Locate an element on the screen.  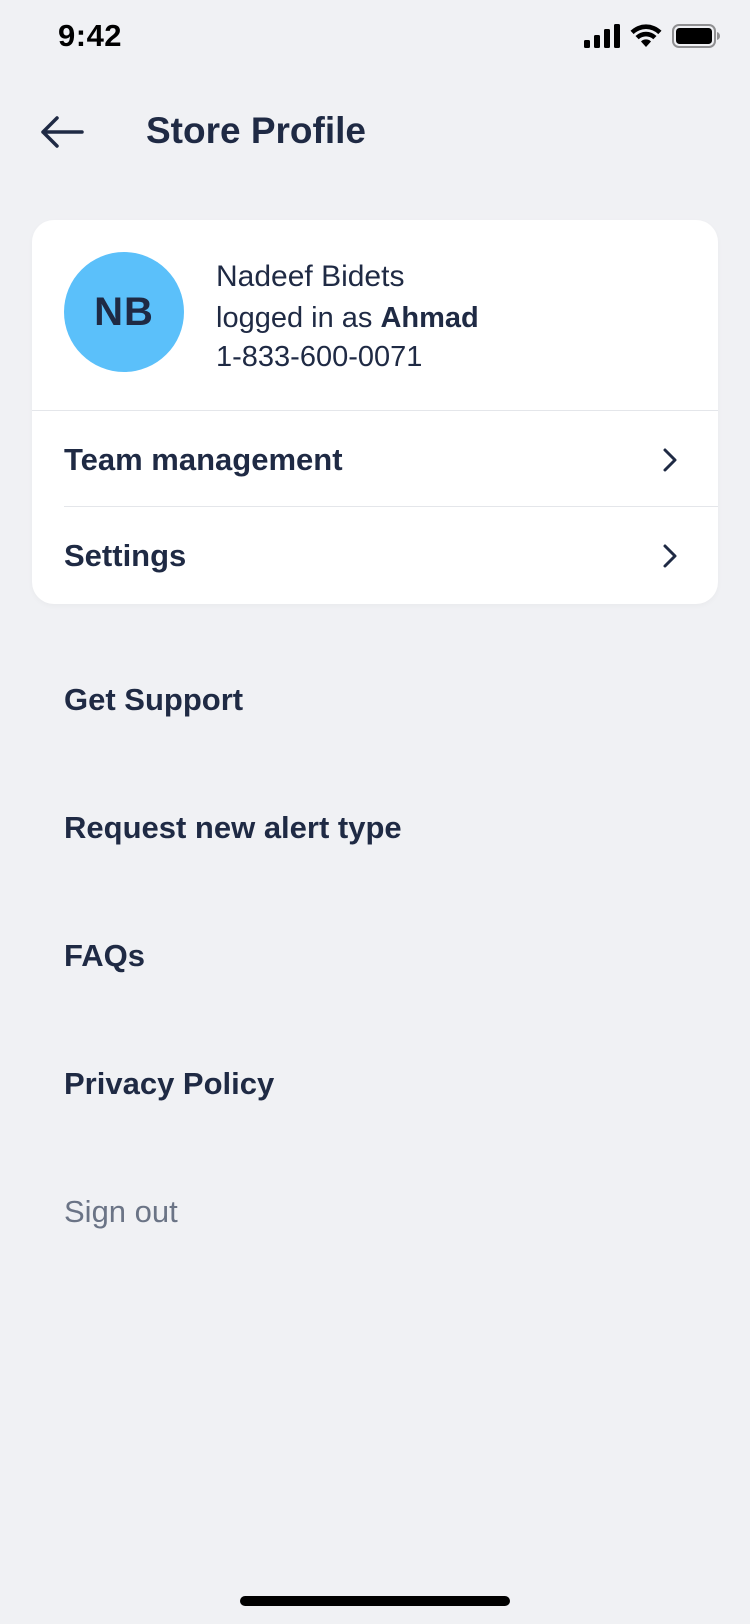
page-title: Store Profile is located at coordinates (256, 130).